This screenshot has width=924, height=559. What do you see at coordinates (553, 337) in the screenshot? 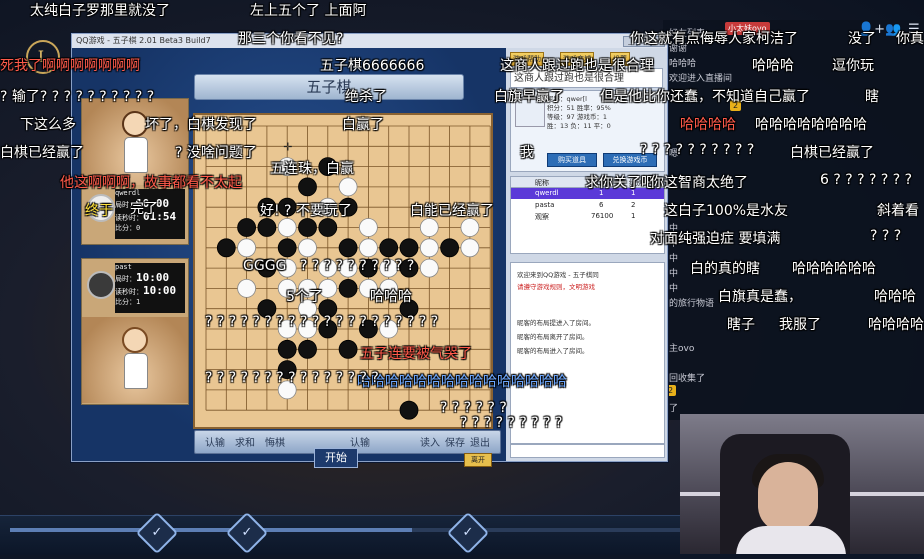
I see `message-line: 昵客的布局离开了房间。` at bounding box center [553, 337].